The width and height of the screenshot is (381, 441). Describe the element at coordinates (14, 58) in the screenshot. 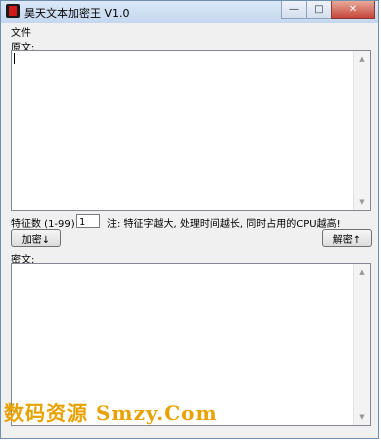

I see `text-caret` at that location.